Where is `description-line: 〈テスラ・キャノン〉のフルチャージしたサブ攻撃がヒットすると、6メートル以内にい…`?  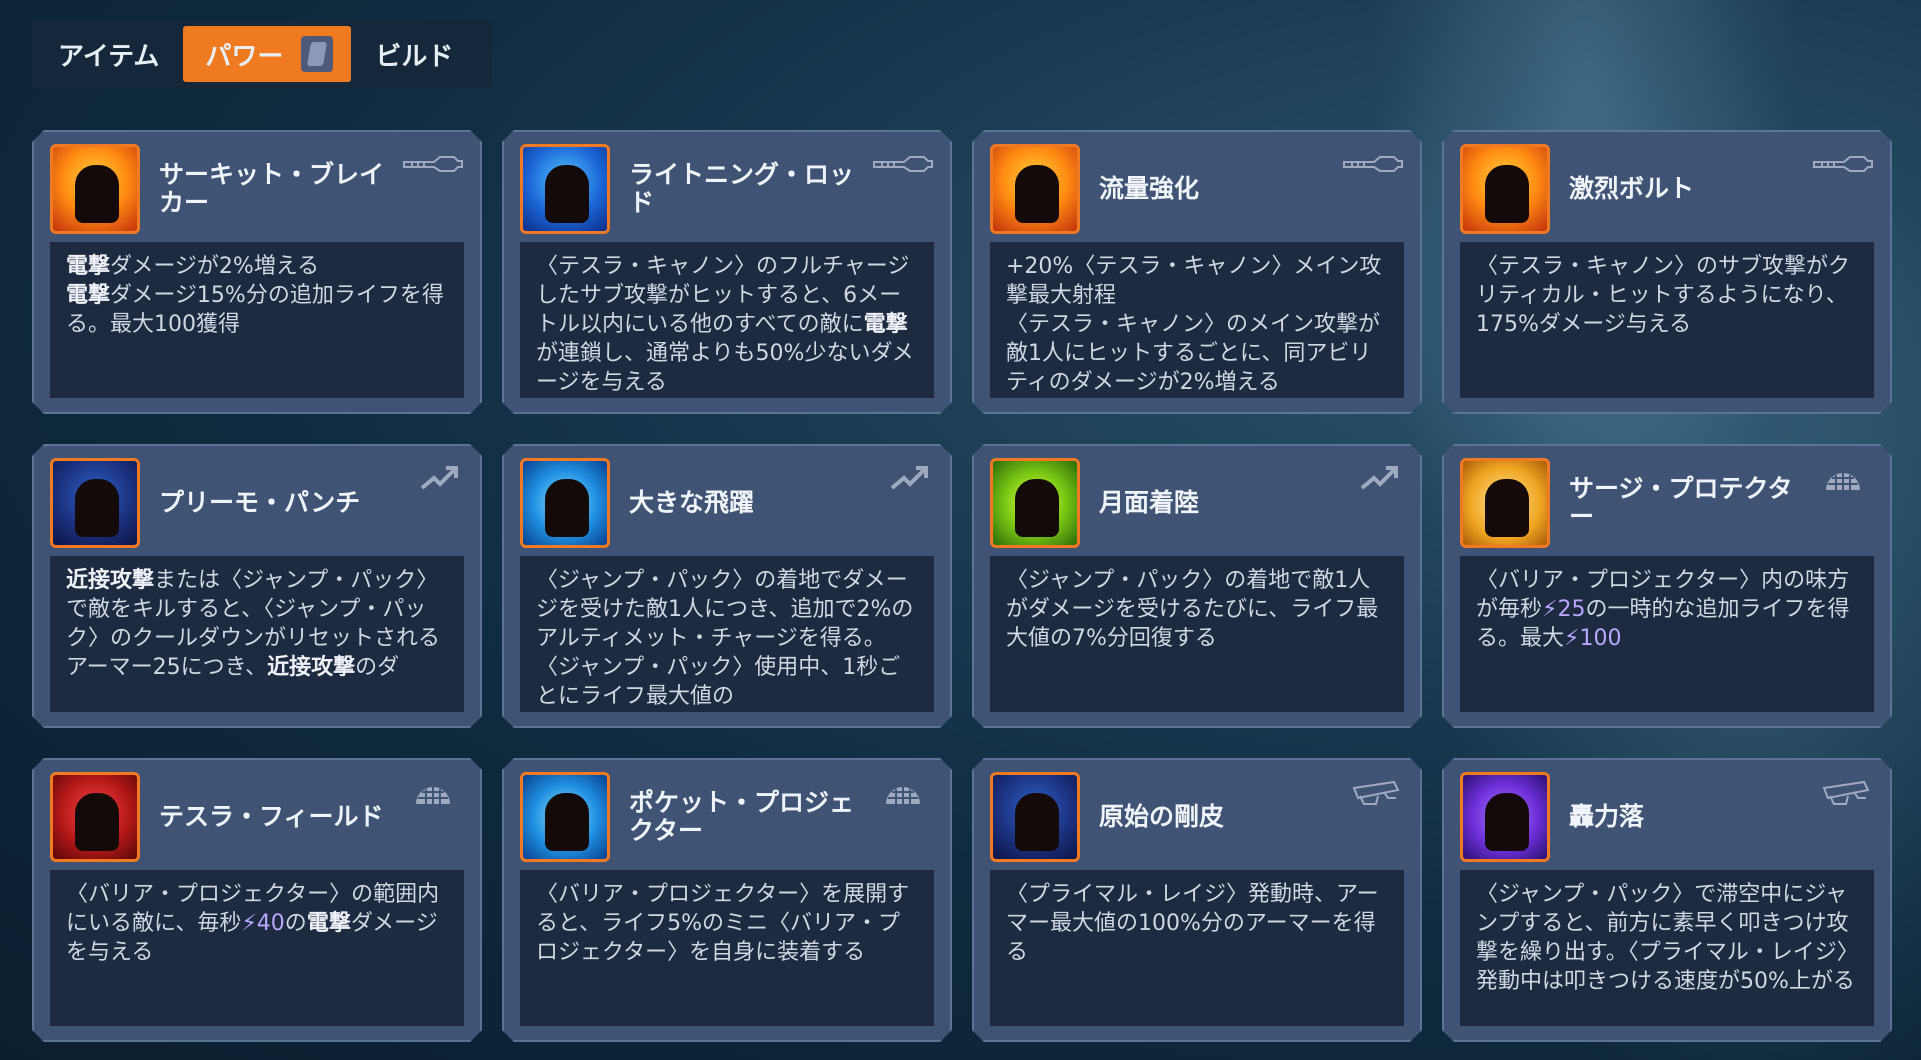 description-line: 〈テスラ・キャノン〉のフルチャージしたサブ攻撃がヒットすると、6メートル以内にい… is located at coordinates (727, 324).